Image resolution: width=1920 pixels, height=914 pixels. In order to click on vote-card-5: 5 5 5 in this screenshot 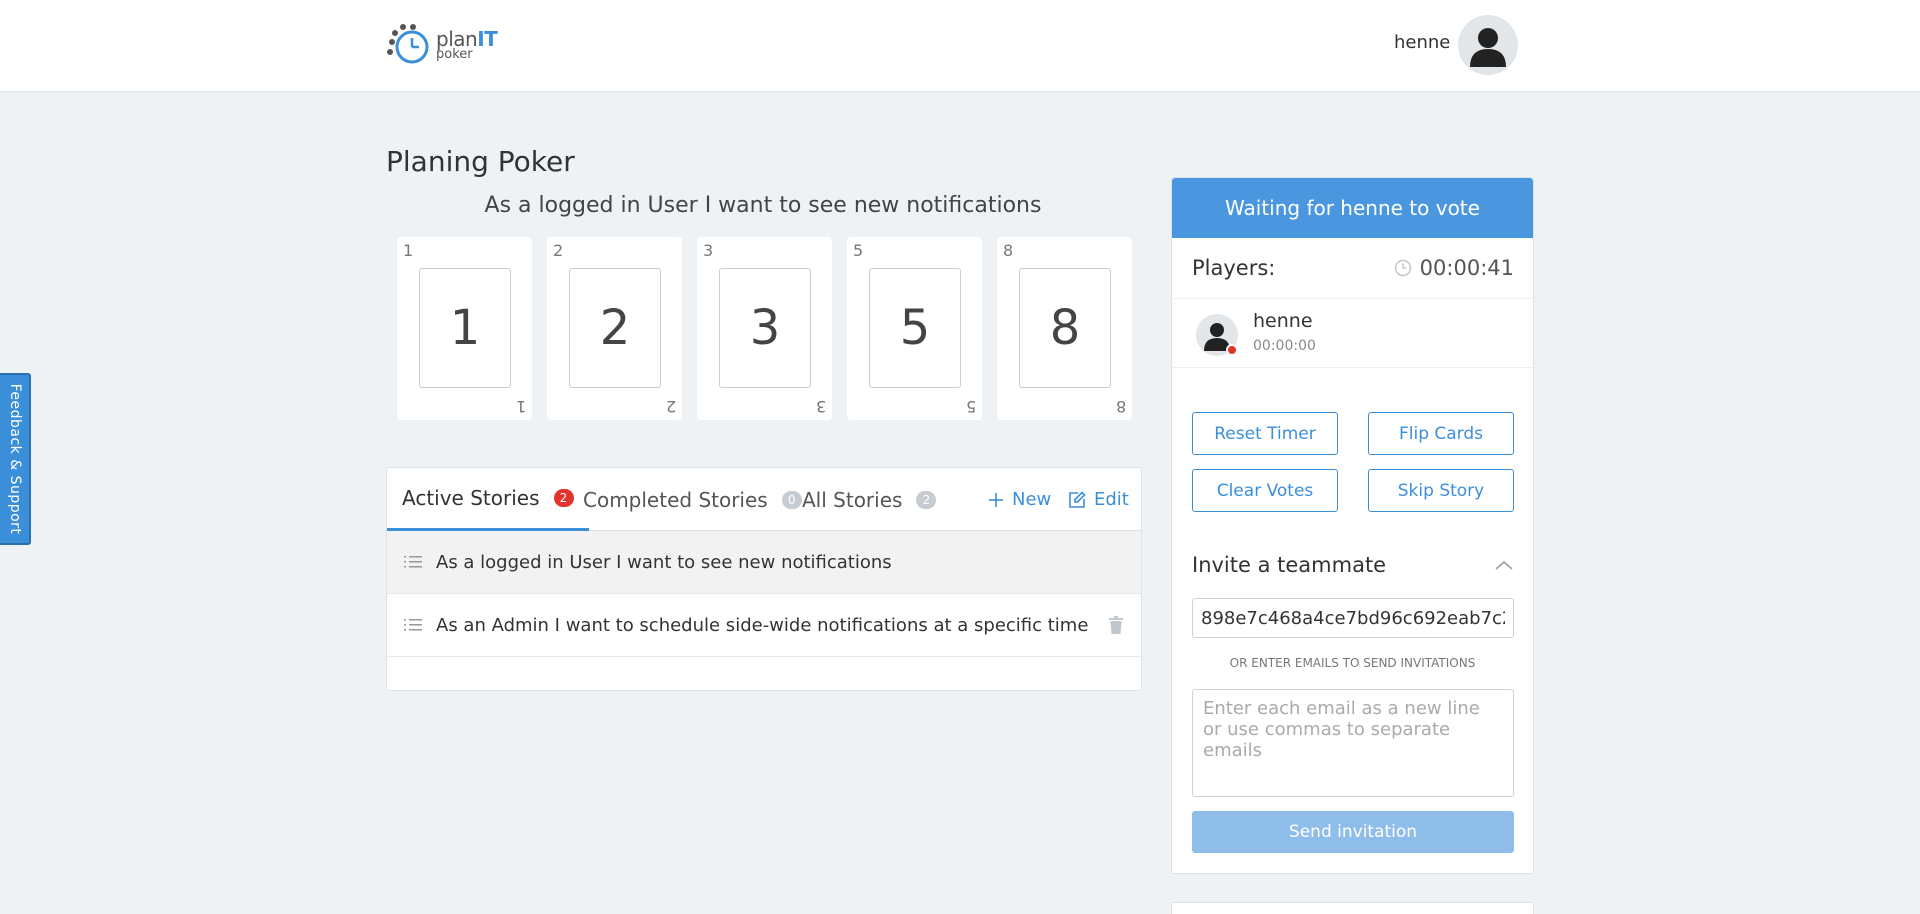, I will do `click(914, 328)`.